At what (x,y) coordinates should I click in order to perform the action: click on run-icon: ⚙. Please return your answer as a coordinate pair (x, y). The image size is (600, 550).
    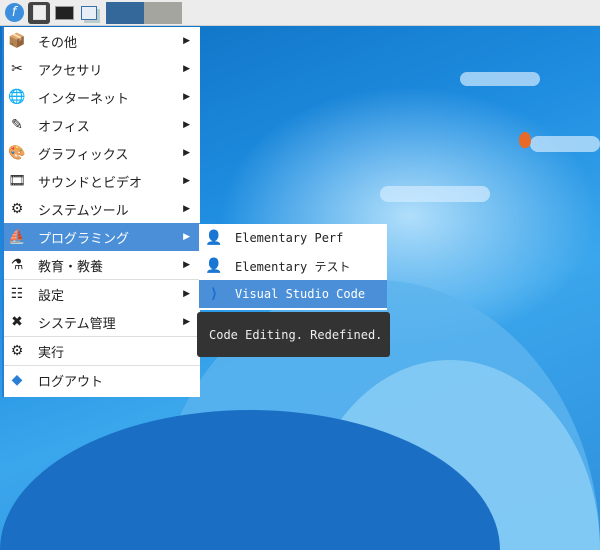
    Looking at the image, I should click on (17, 351).